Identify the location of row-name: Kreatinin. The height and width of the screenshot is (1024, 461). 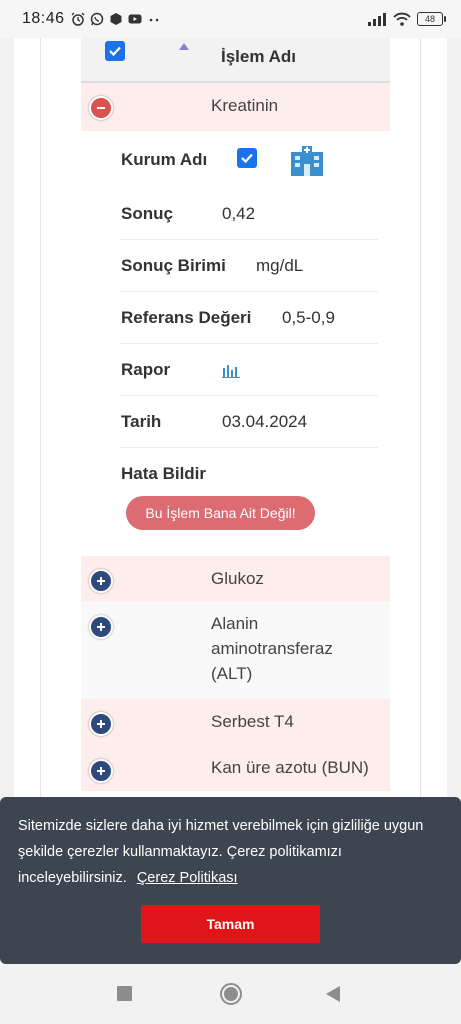
(245, 105).